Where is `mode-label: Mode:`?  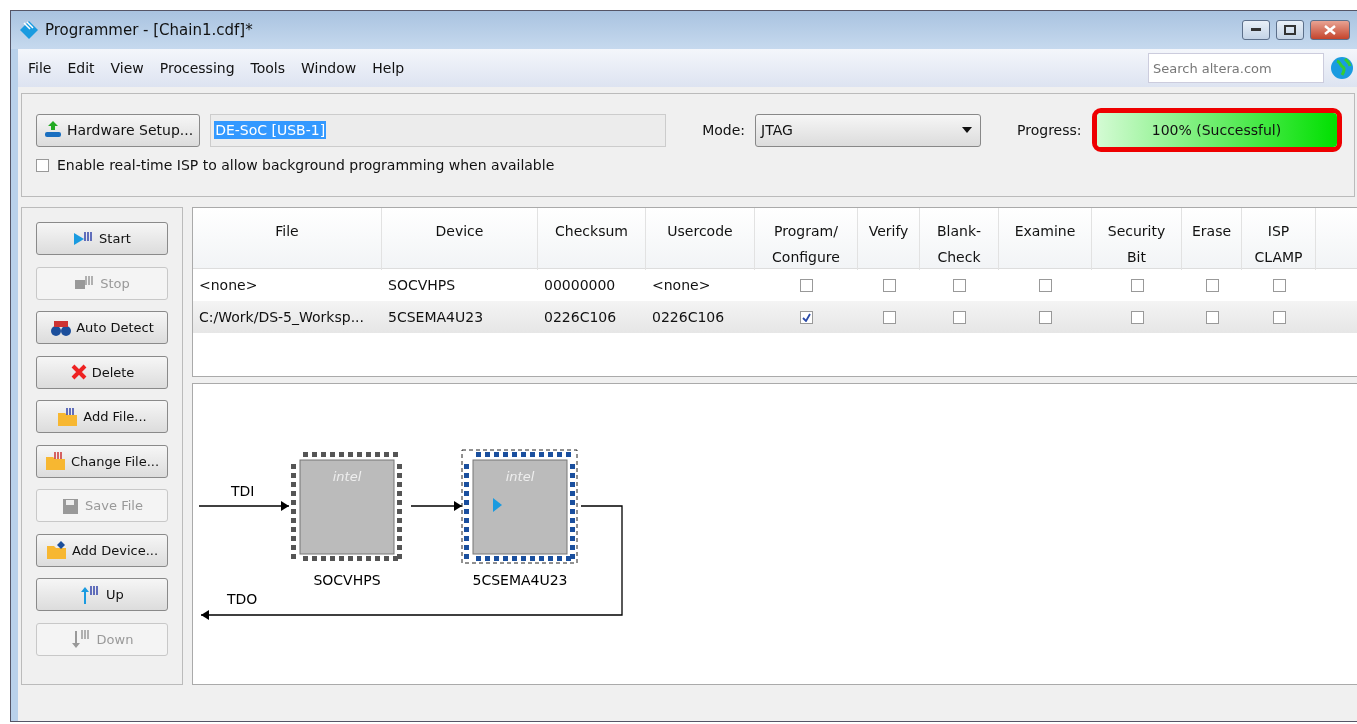 mode-label: Mode: is located at coordinates (724, 130).